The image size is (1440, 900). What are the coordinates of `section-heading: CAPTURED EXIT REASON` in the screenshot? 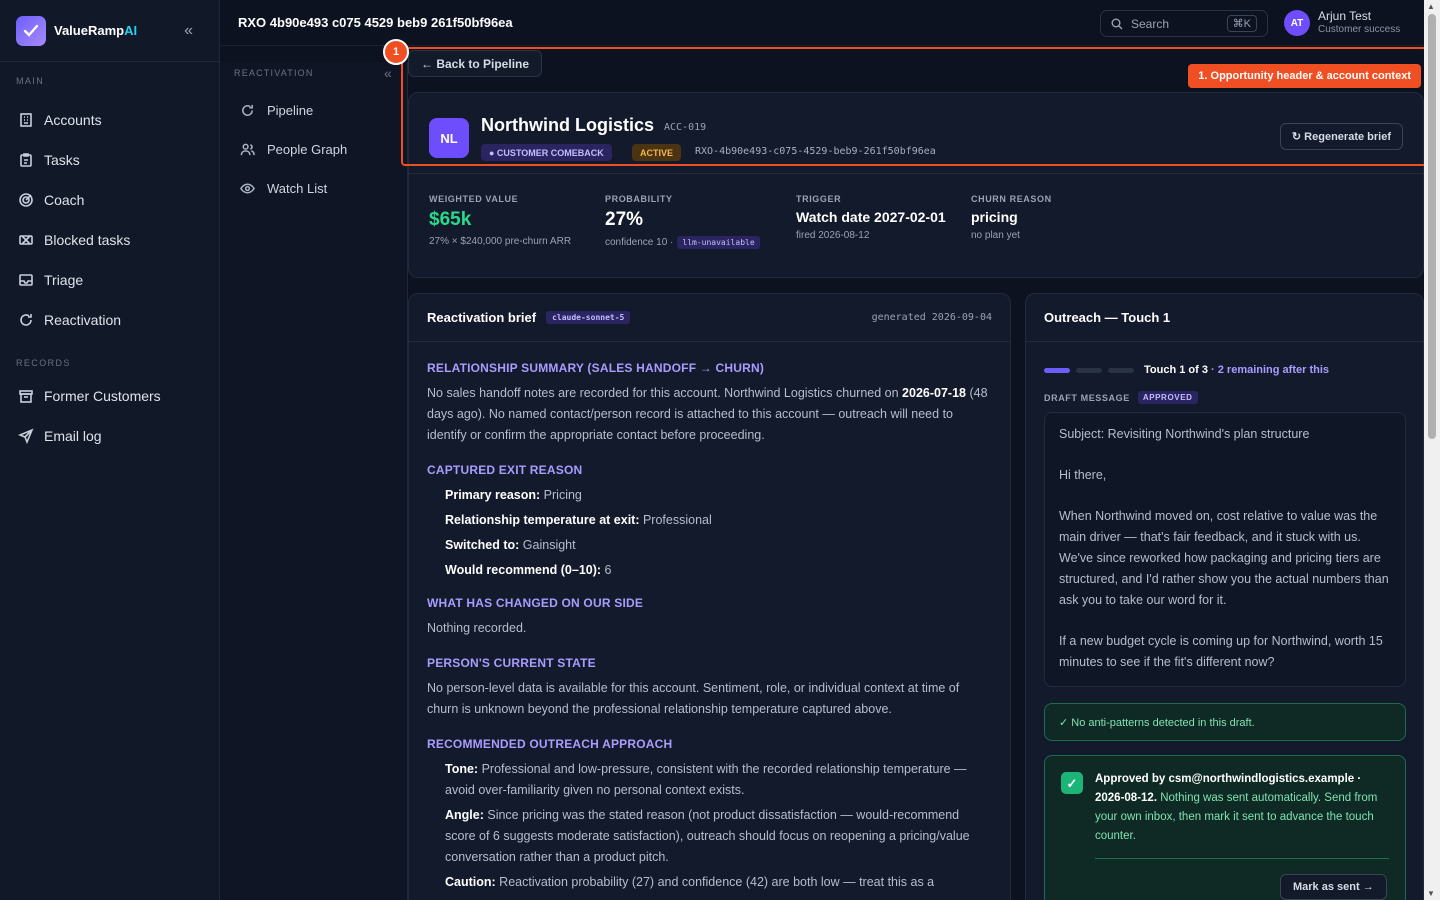 It's located at (505, 470).